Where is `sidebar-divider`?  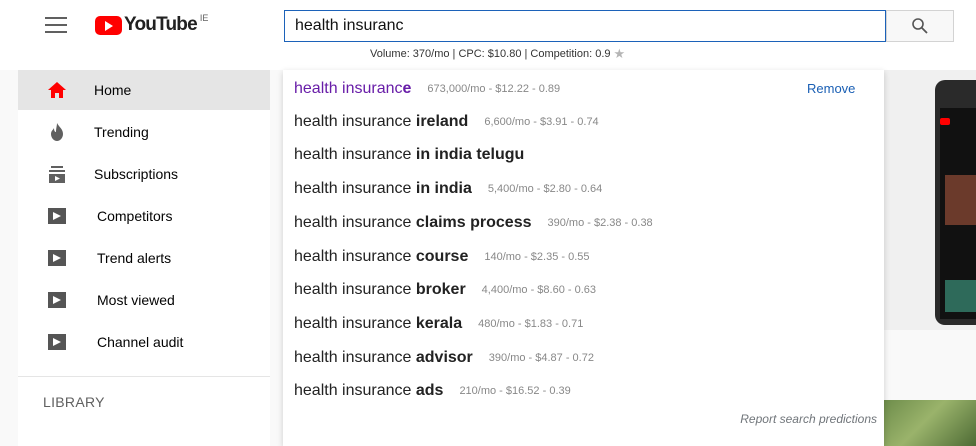 sidebar-divider is located at coordinates (144, 376).